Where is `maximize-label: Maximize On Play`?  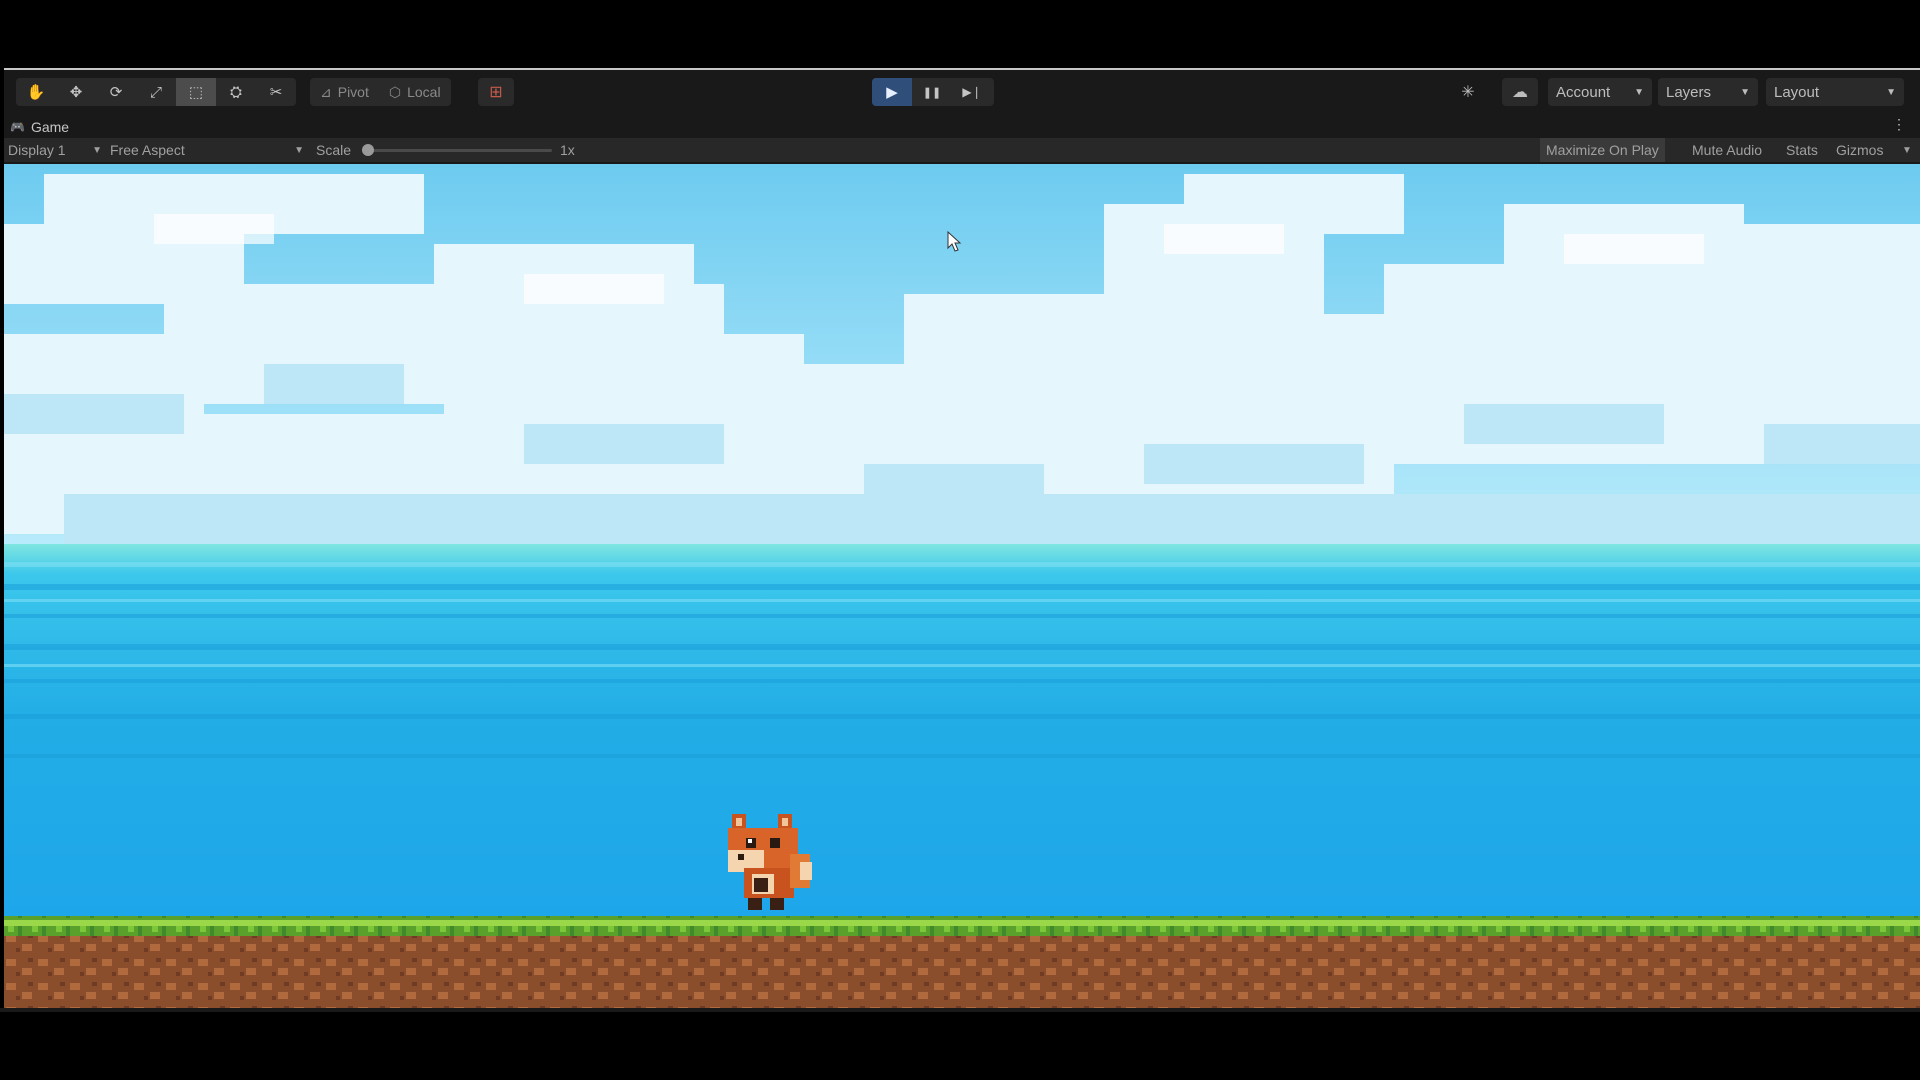 maximize-label: Maximize On Play is located at coordinates (1602, 150).